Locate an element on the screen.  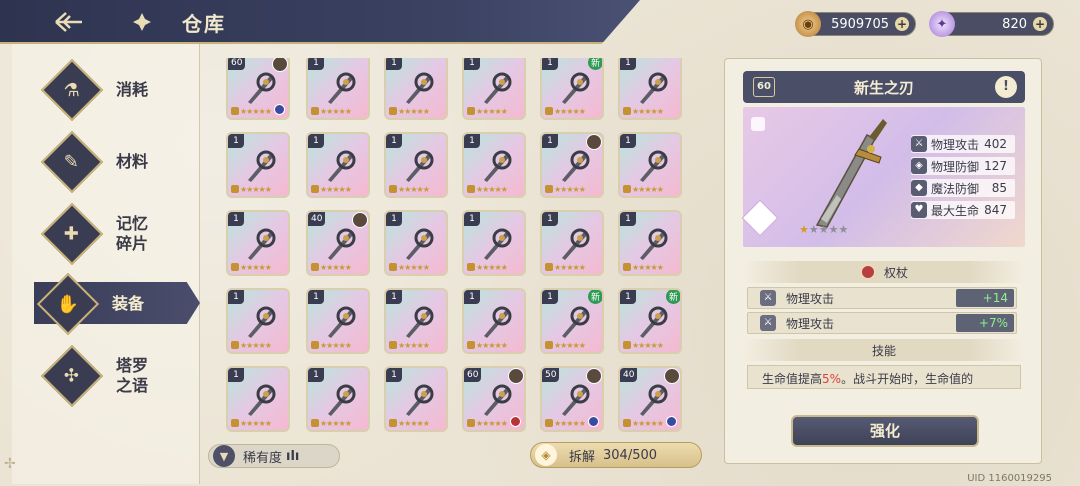
tarot-icon: ✣ is located at coordinates (72, 376).